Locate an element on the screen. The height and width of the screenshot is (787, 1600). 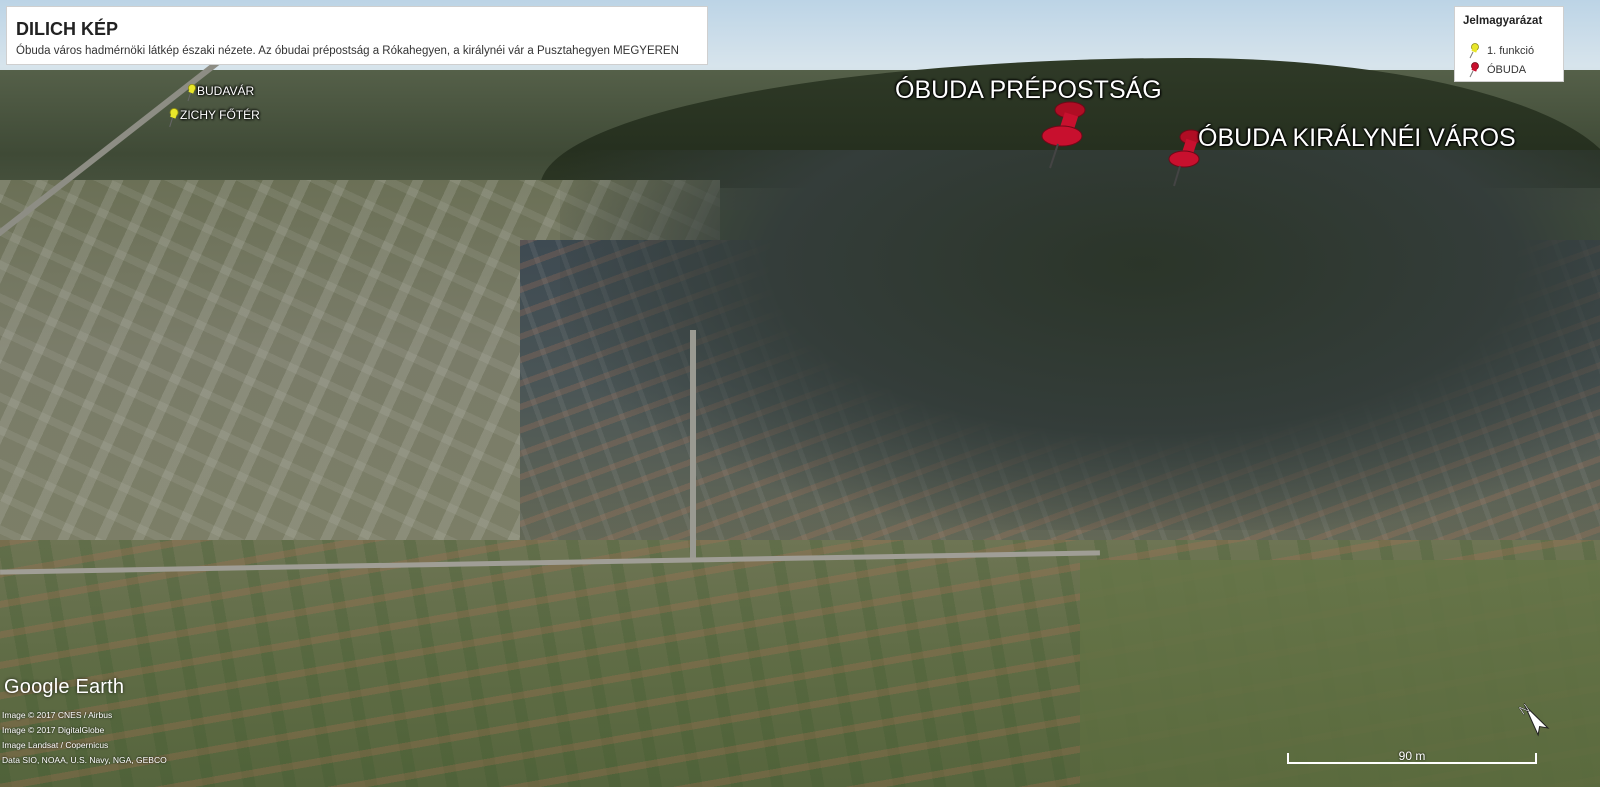
scale-label: 90 m is located at coordinates (1412, 756).